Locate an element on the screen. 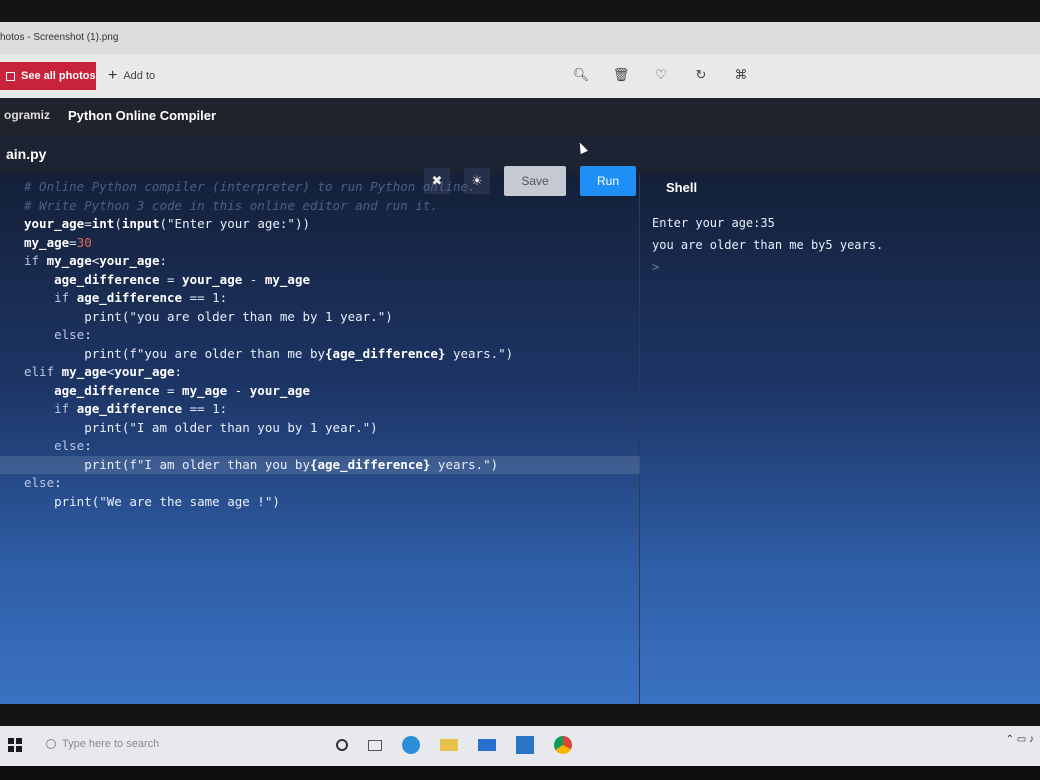 The width and height of the screenshot is (1040, 780). plus-icon: + is located at coordinates (113, 75).